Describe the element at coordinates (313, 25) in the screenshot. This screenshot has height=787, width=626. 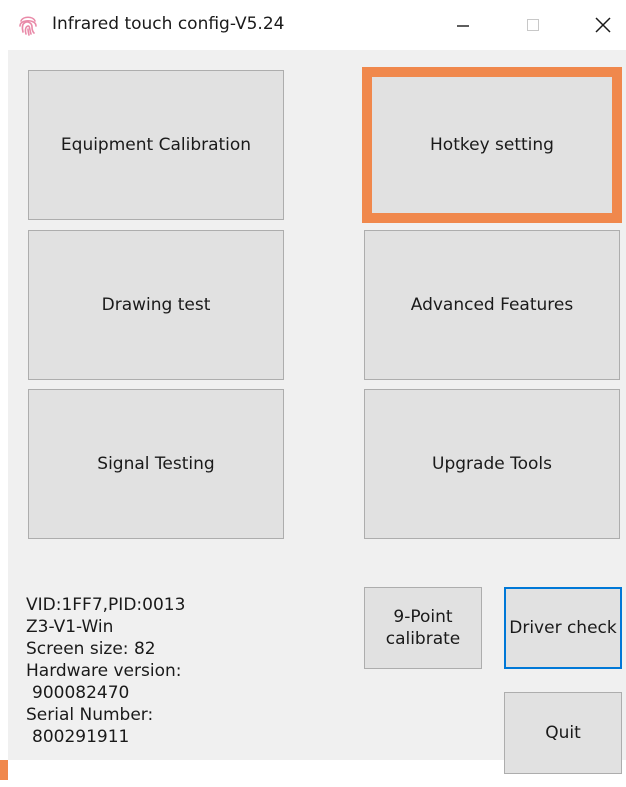
I see `title-bar: Infrared touch config-V5.24` at that location.